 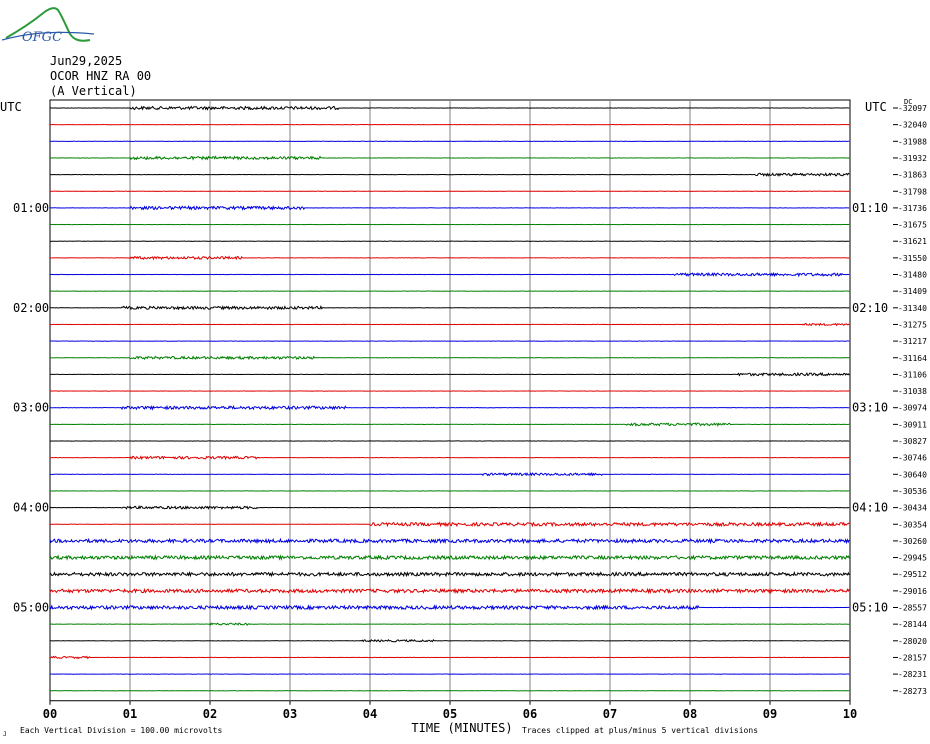 What do you see at coordinates (912, 657) in the screenshot?
I see `offset-label: -28157` at bounding box center [912, 657].